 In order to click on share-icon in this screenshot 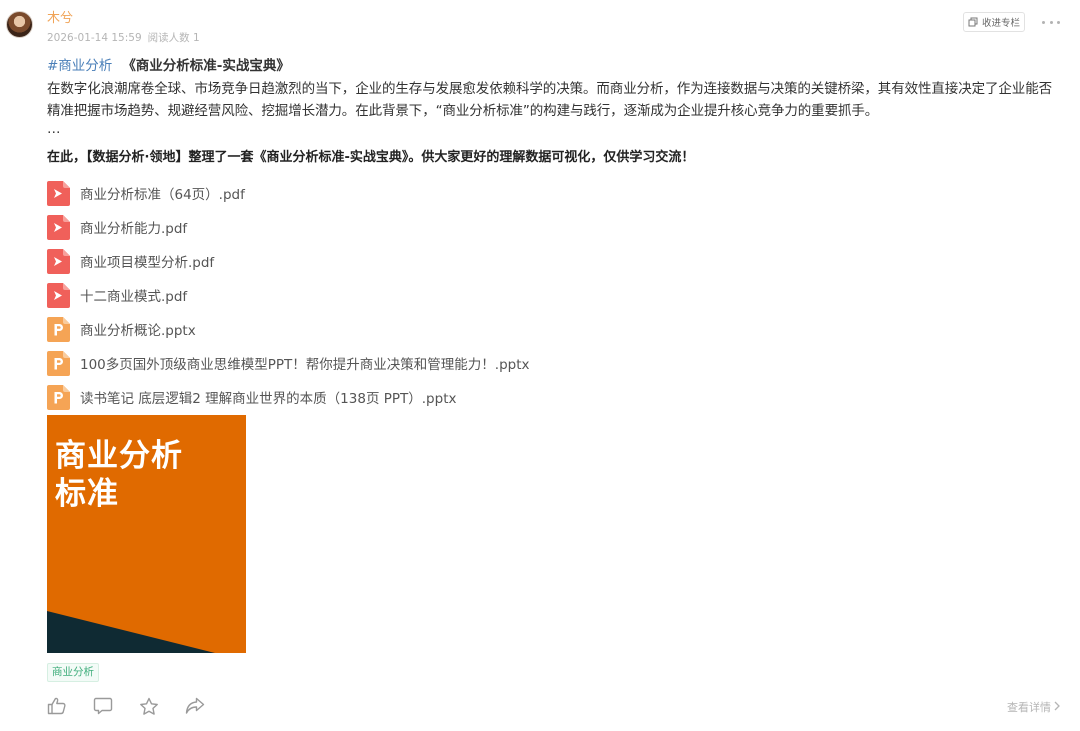, I will do `click(195, 706)`.